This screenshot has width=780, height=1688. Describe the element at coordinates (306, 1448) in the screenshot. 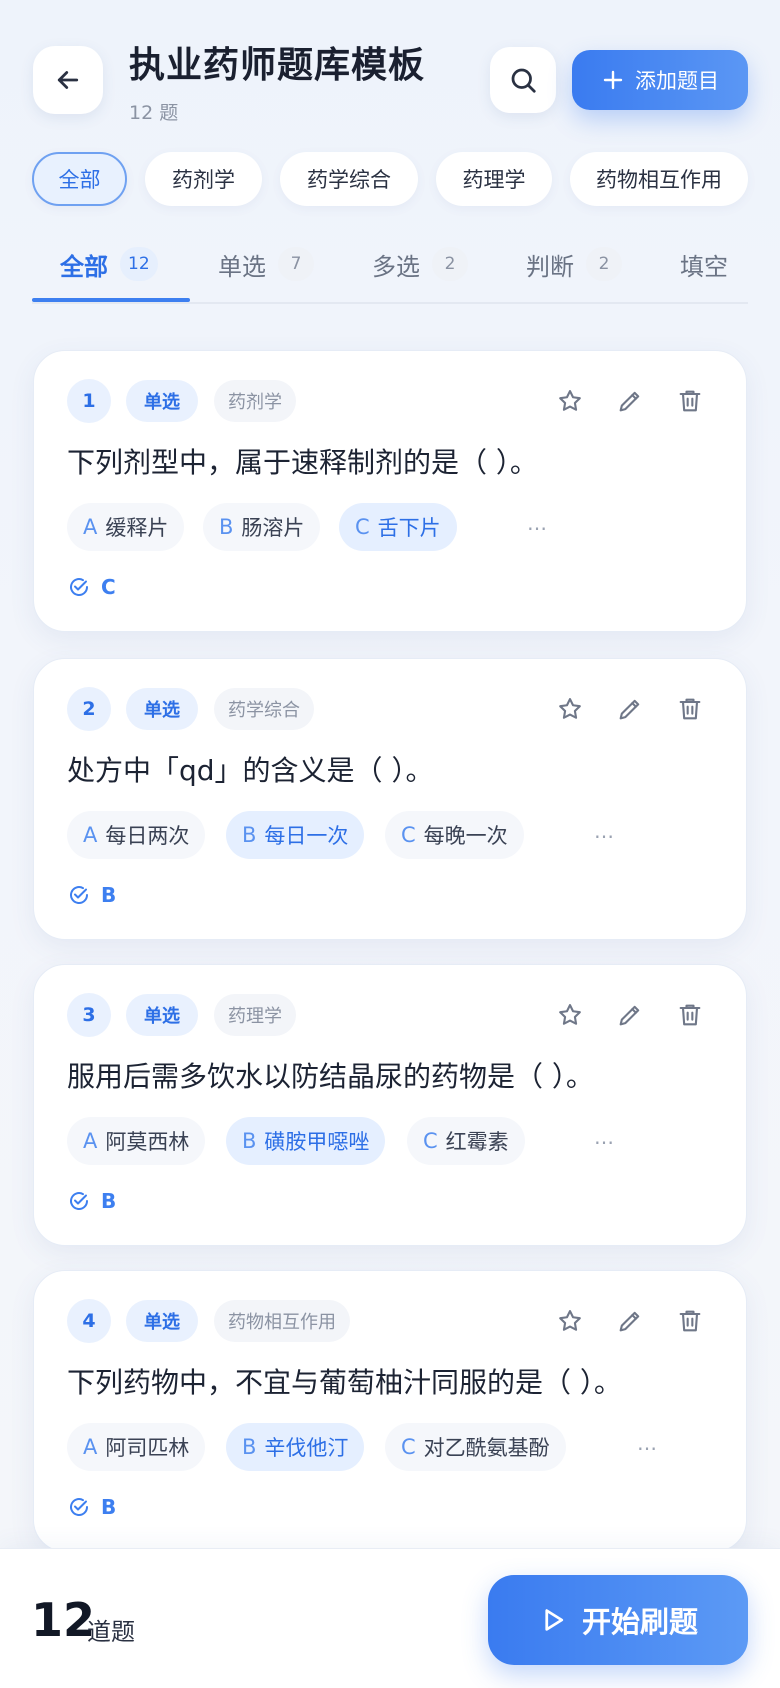

I see `option-text: 辛伐他汀` at that location.